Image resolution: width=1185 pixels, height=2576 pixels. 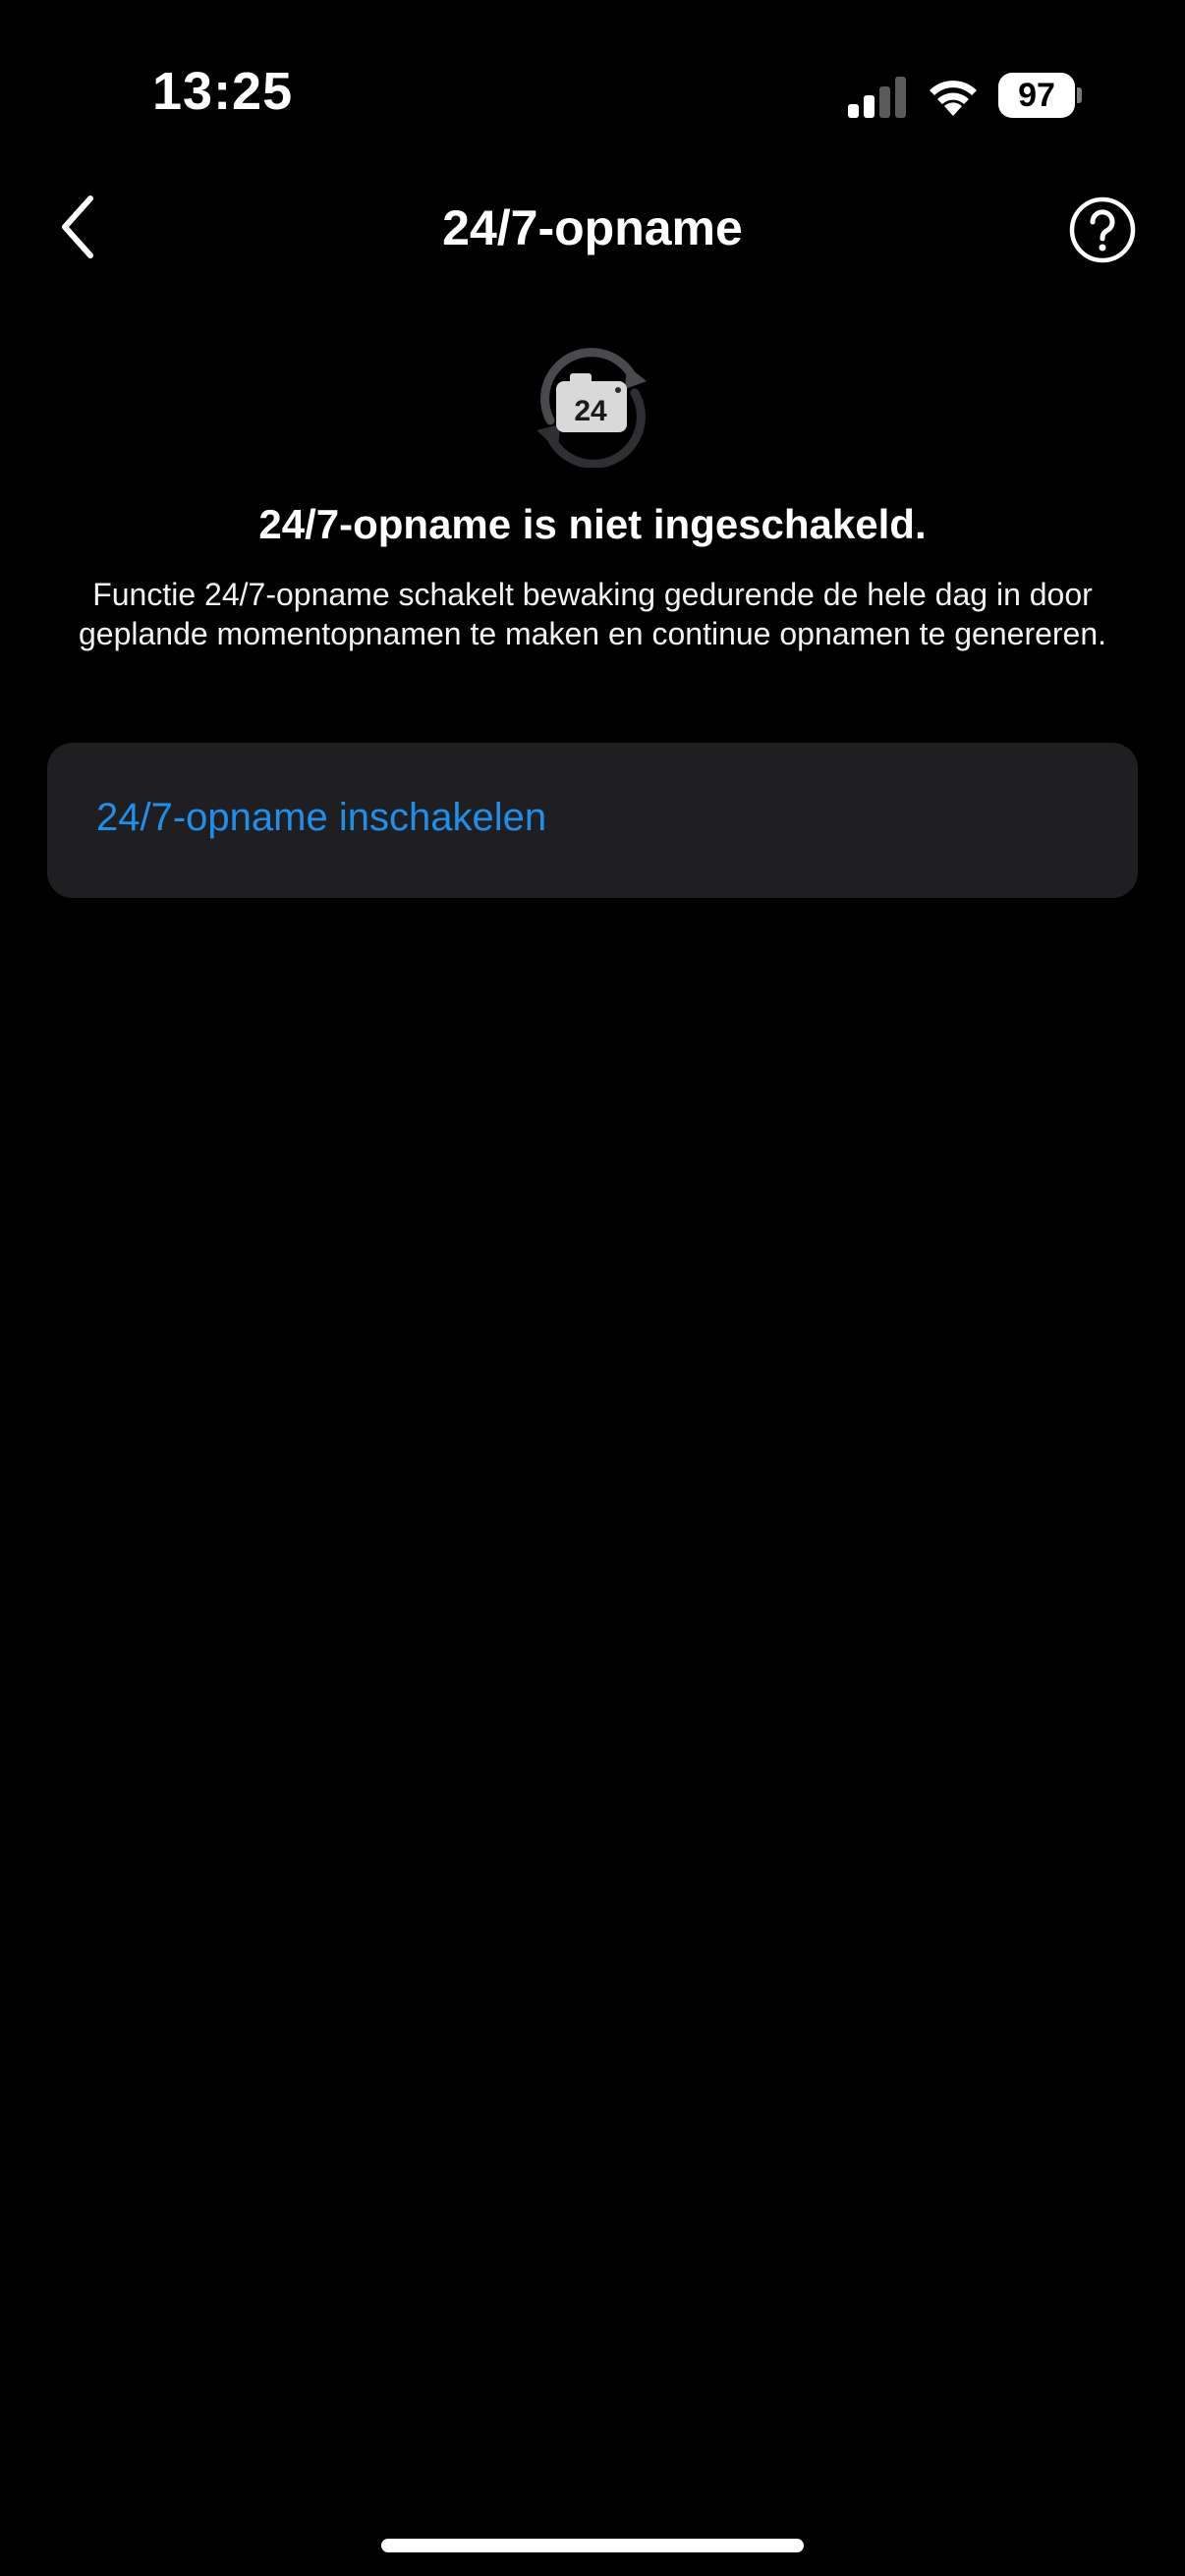 I want to click on camera-icon-label: 24, so click(x=591, y=411).